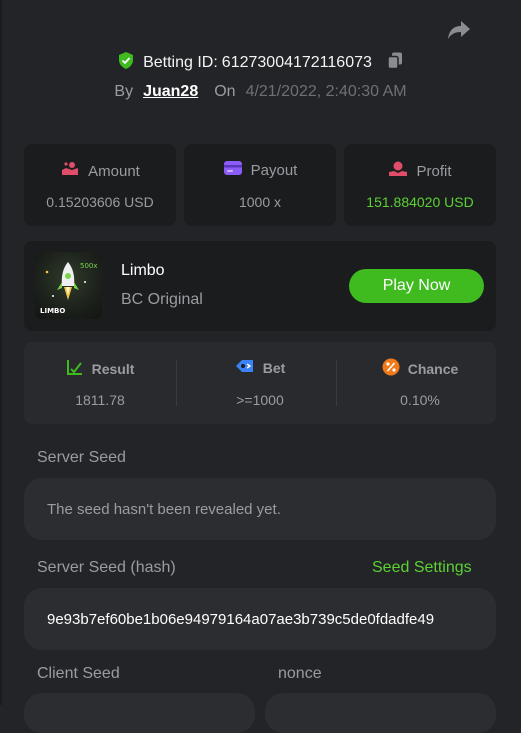  What do you see at coordinates (260, 509) in the screenshot?
I see `server-seed-field: The seed hasn't been revealed yet.` at bounding box center [260, 509].